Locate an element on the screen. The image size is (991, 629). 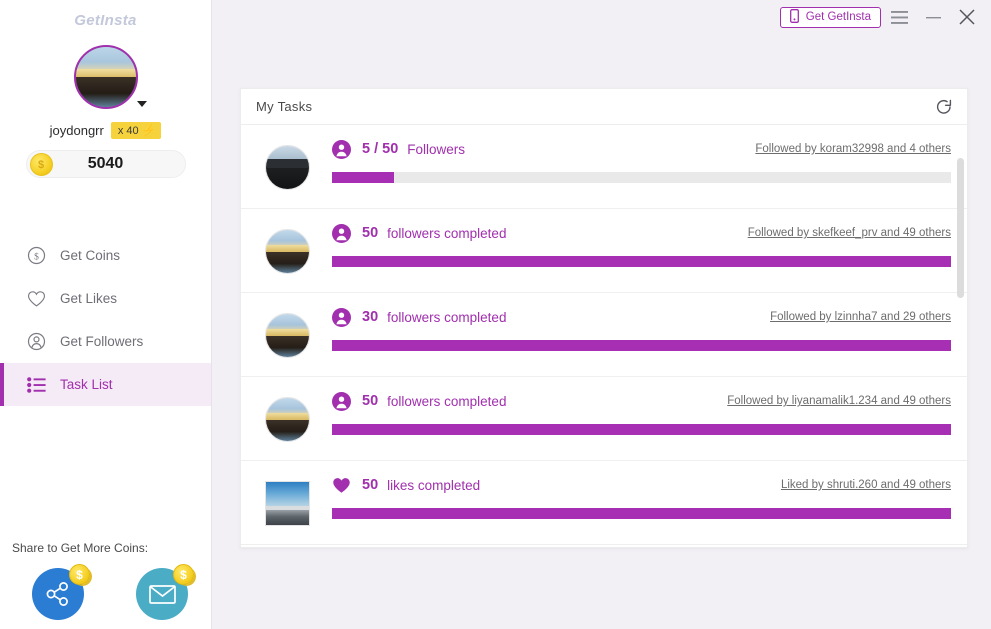
window-titlebar: Get GetInsta is located at coordinates (885, 17).